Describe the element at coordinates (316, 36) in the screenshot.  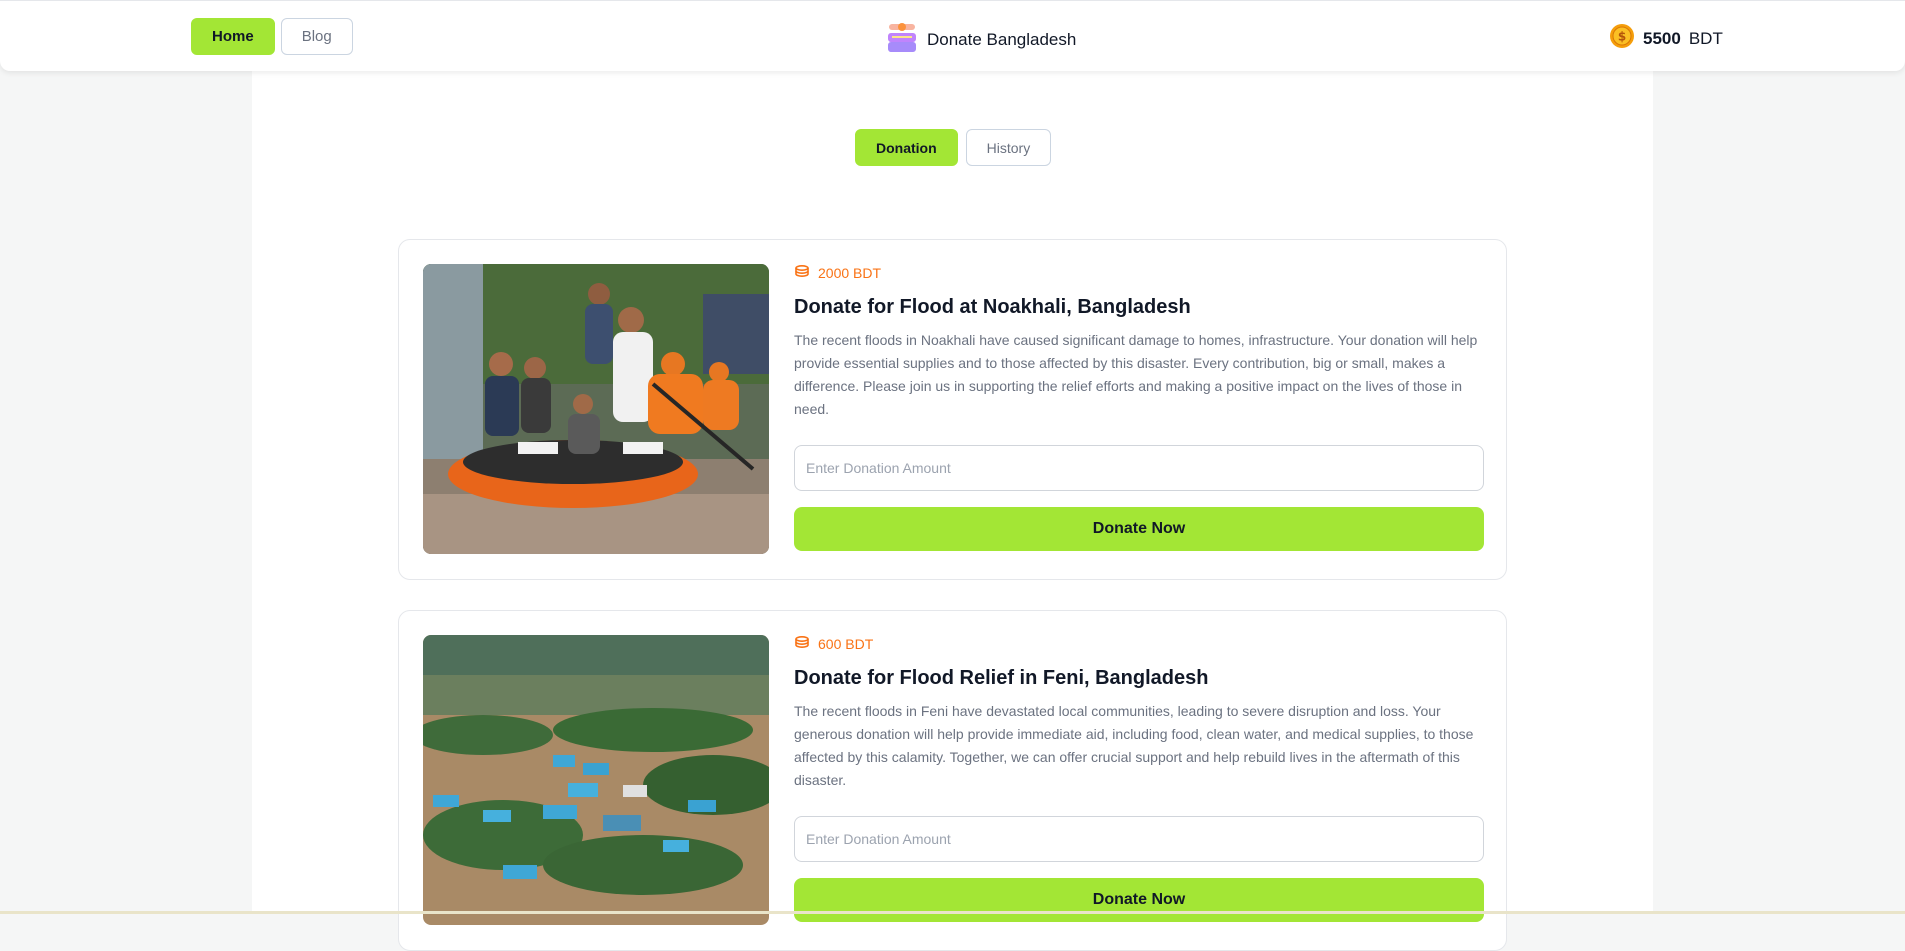
I see `blog-button: Blog` at that location.